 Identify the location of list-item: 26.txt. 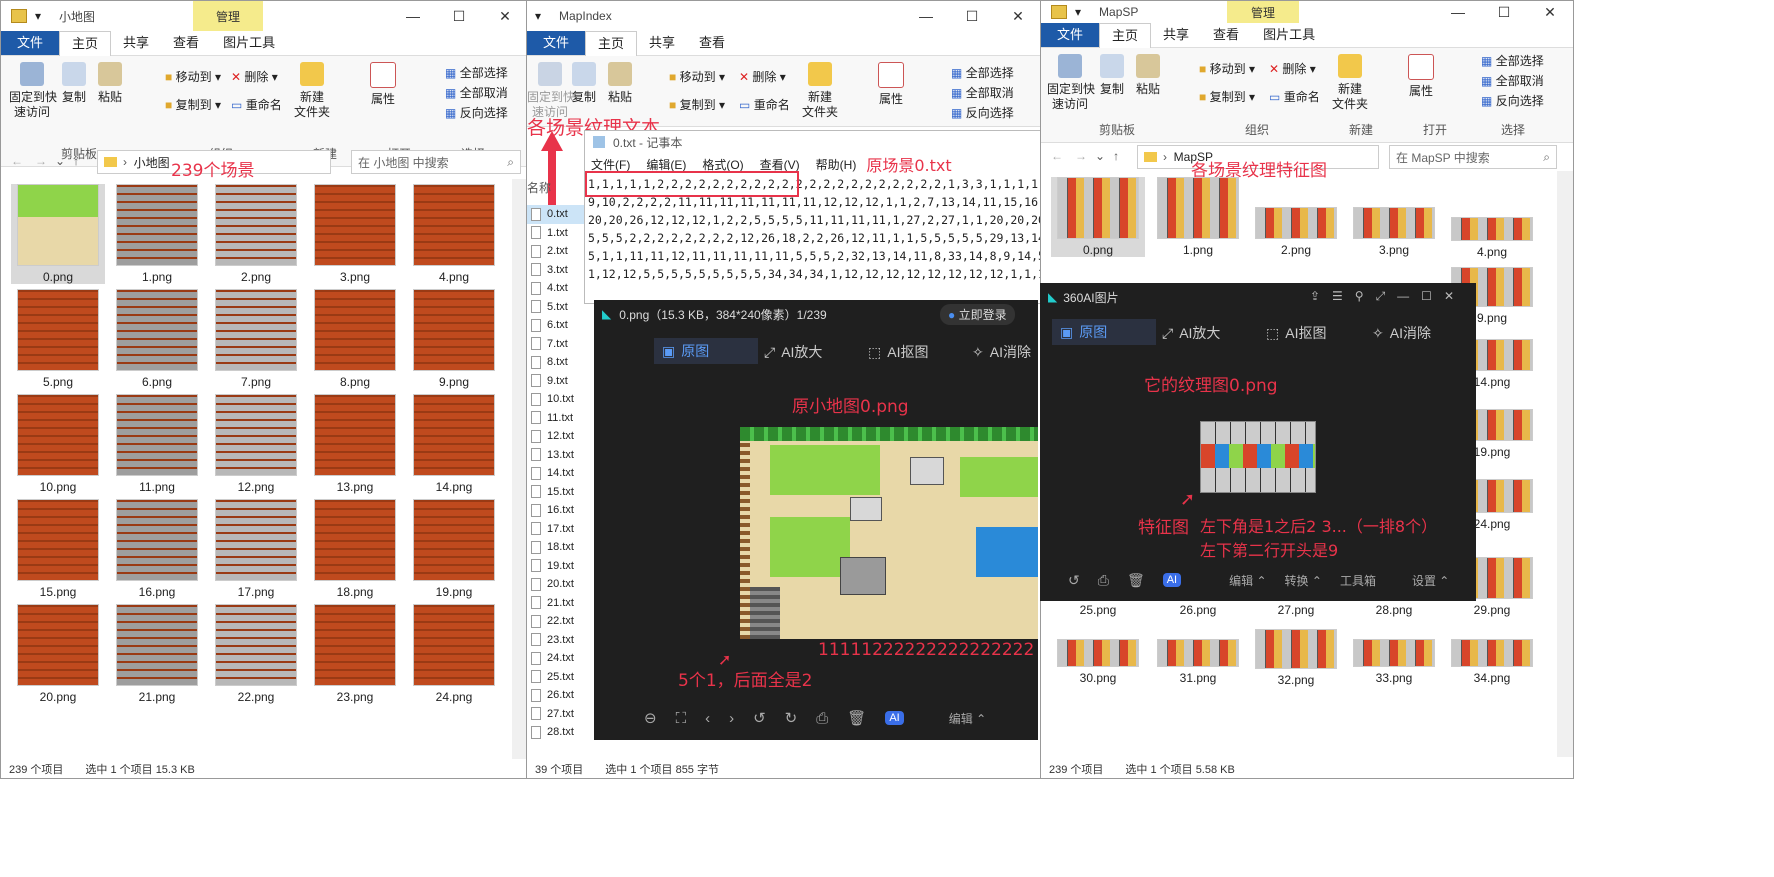
(557, 695).